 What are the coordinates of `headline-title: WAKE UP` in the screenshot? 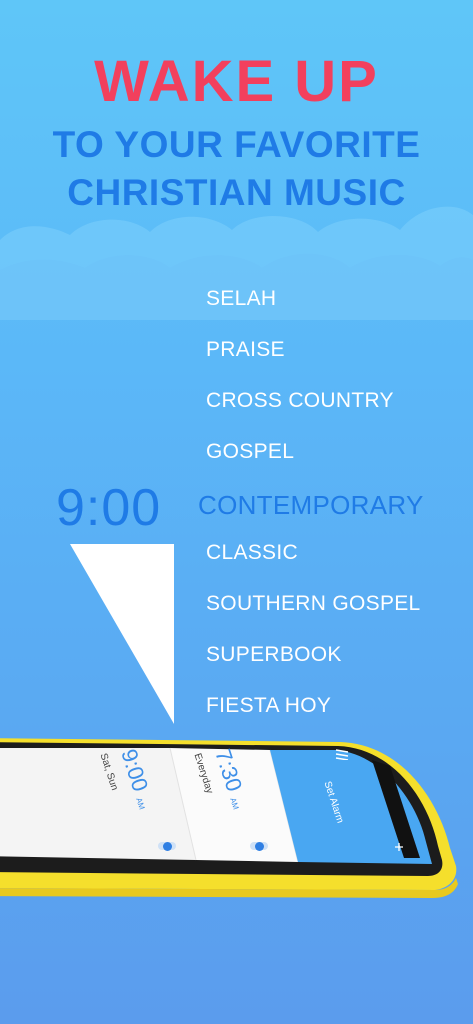 It's located at (236, 81).